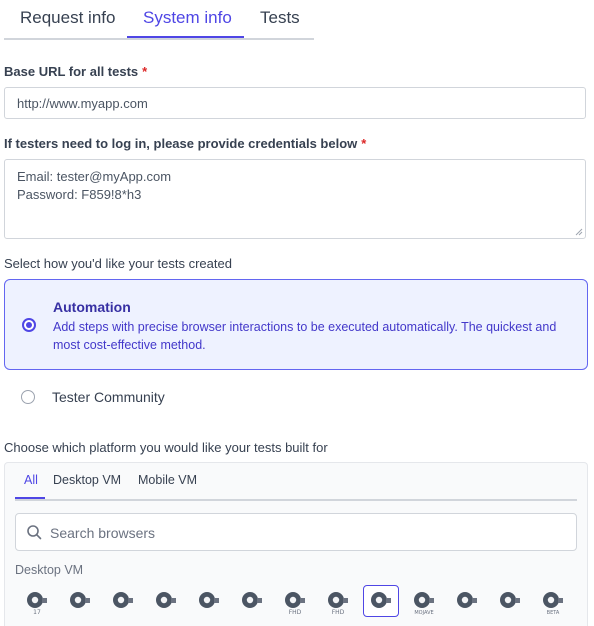  I want to click on search-icon, so click(34, 532).